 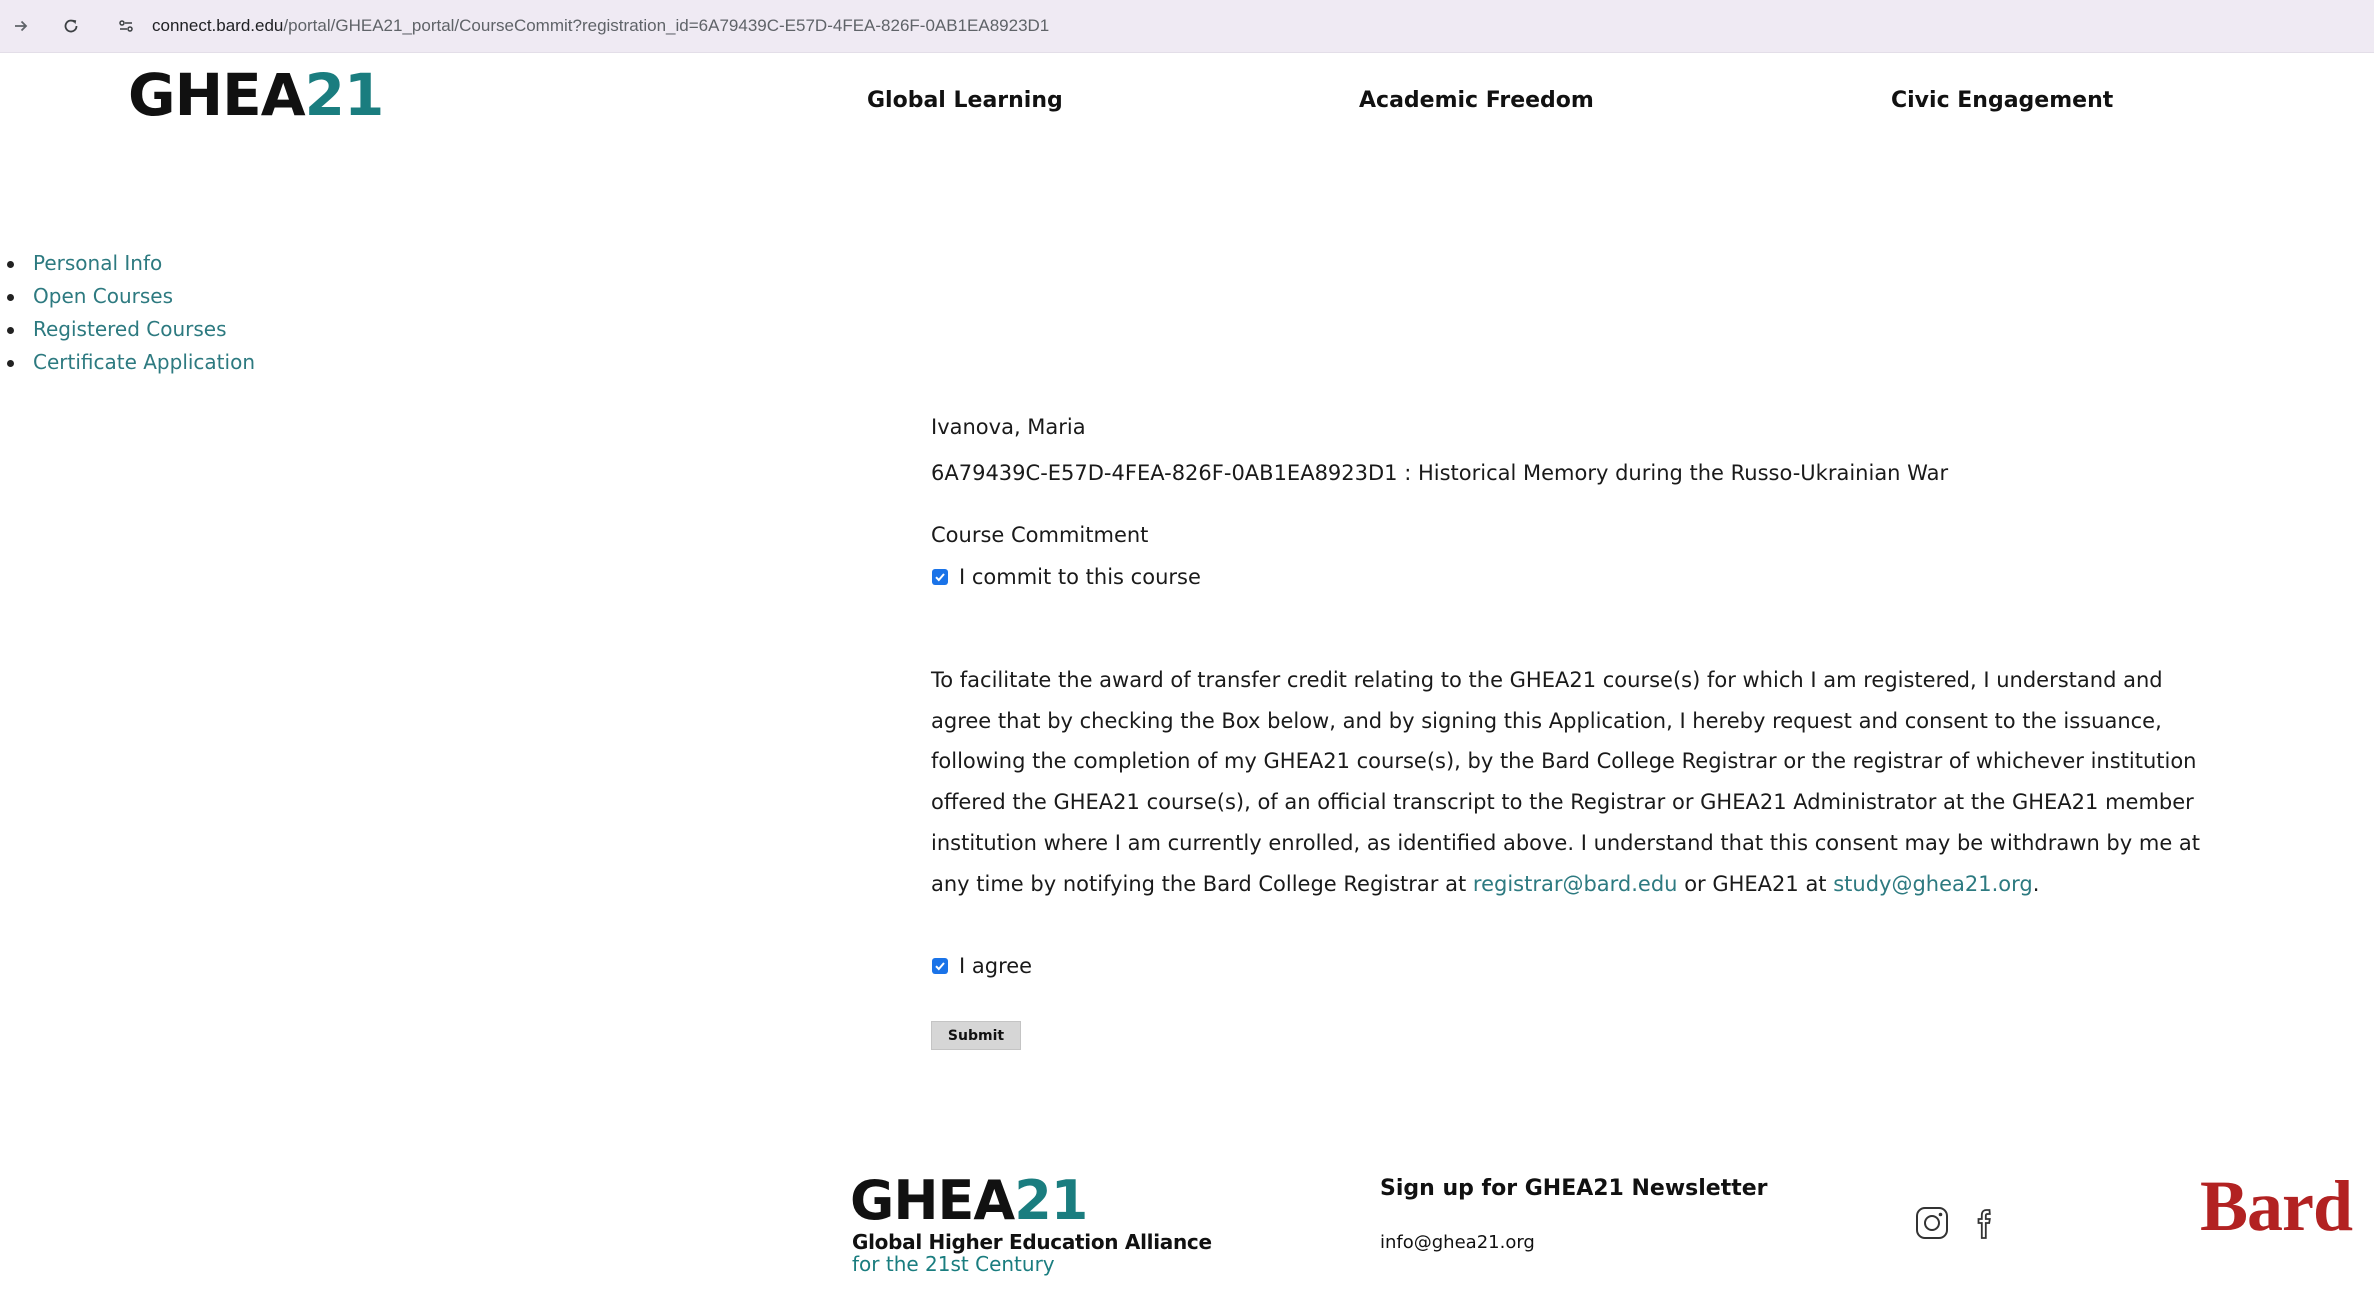 I want to click on consent-end: ., so click(x=2036, y=883).